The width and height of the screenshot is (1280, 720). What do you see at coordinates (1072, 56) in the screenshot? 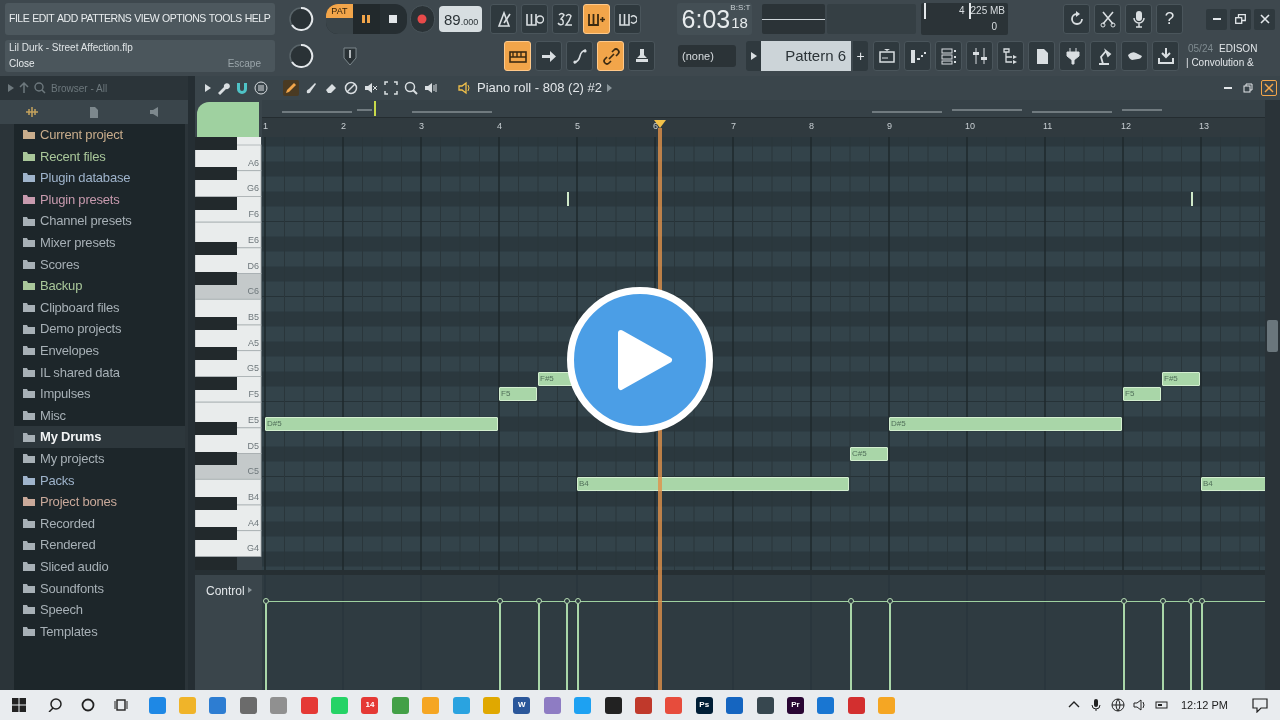
I see `plug-button` at bounding box center [1072, 56].